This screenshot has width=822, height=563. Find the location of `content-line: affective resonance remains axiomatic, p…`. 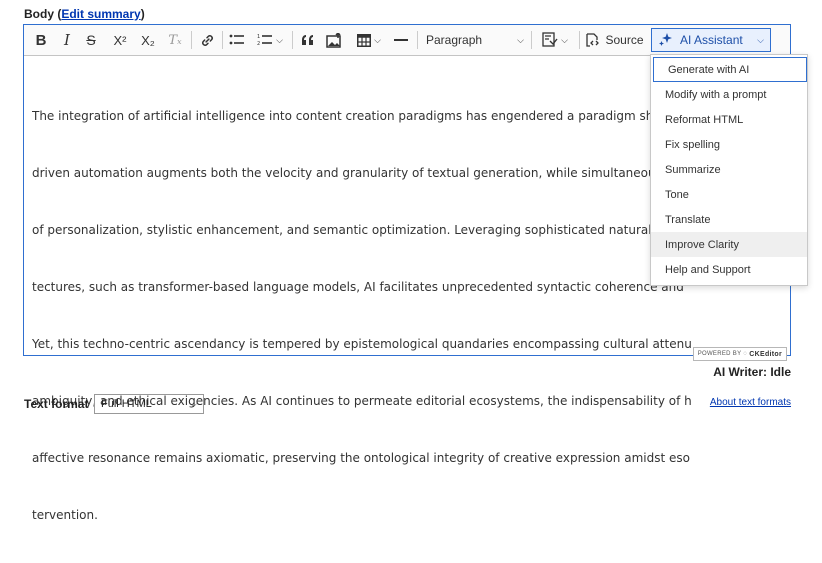

content-line: affective resonance remains axiomatic, p… is located at coordinates (361, 458).